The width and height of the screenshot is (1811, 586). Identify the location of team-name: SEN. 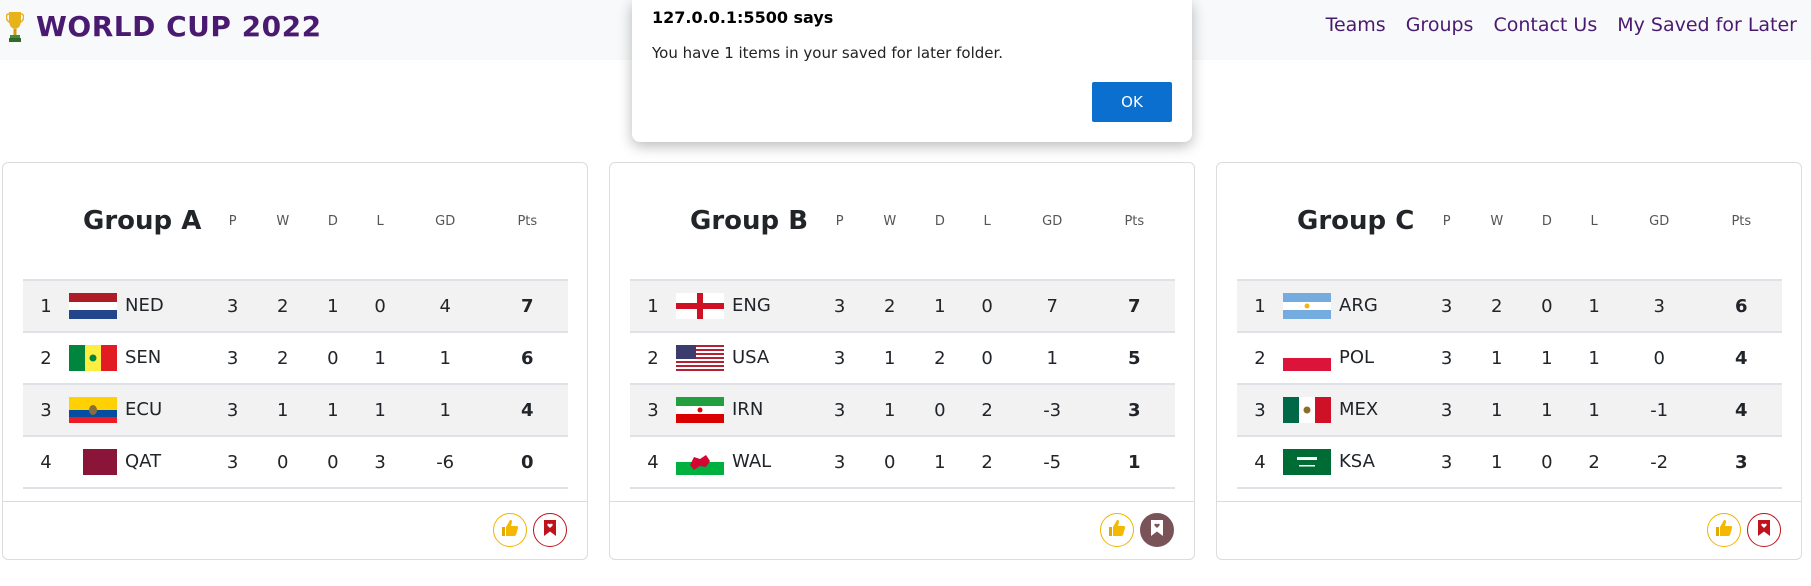
(143, 357).